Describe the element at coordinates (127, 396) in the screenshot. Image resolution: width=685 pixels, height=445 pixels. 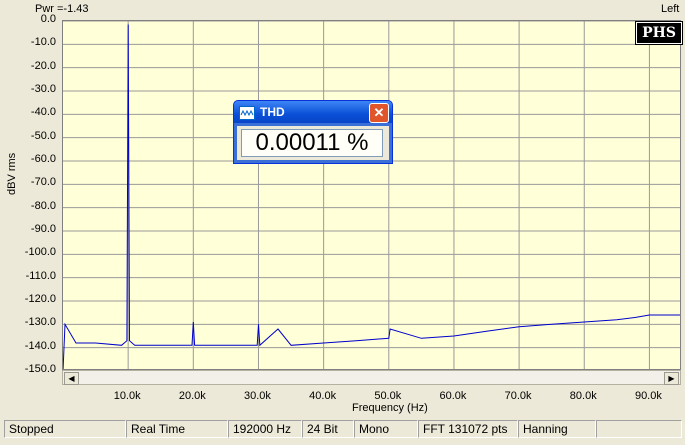
I see `x-tick-label: 10.0k` at that location.